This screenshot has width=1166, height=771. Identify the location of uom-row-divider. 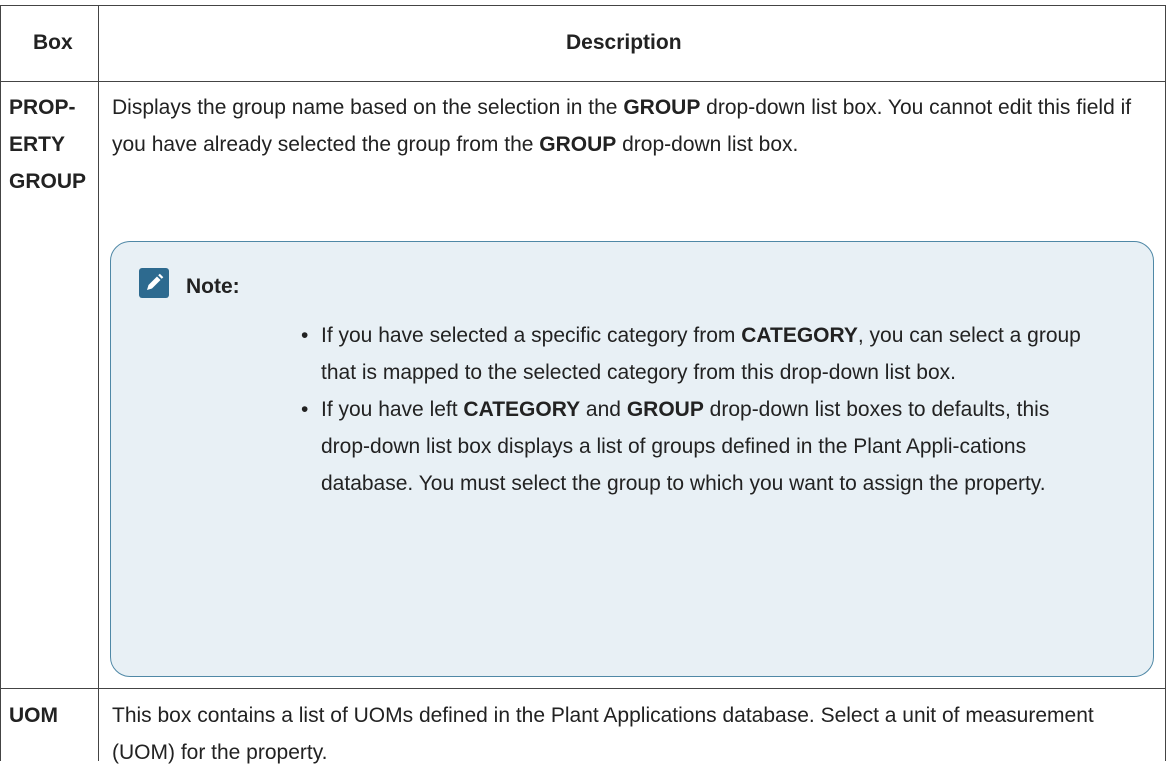
(583, 688).